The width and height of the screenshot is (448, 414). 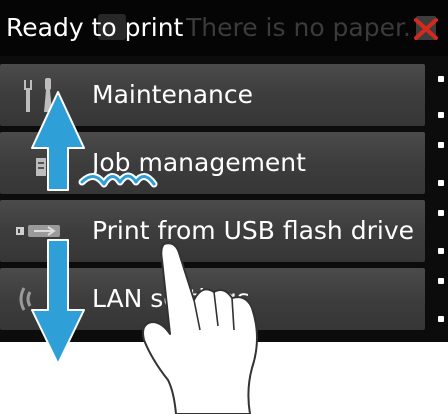 I want to click on menu-item-print-from-usb: Print from USB flash drive, so click(x=212, y=231).